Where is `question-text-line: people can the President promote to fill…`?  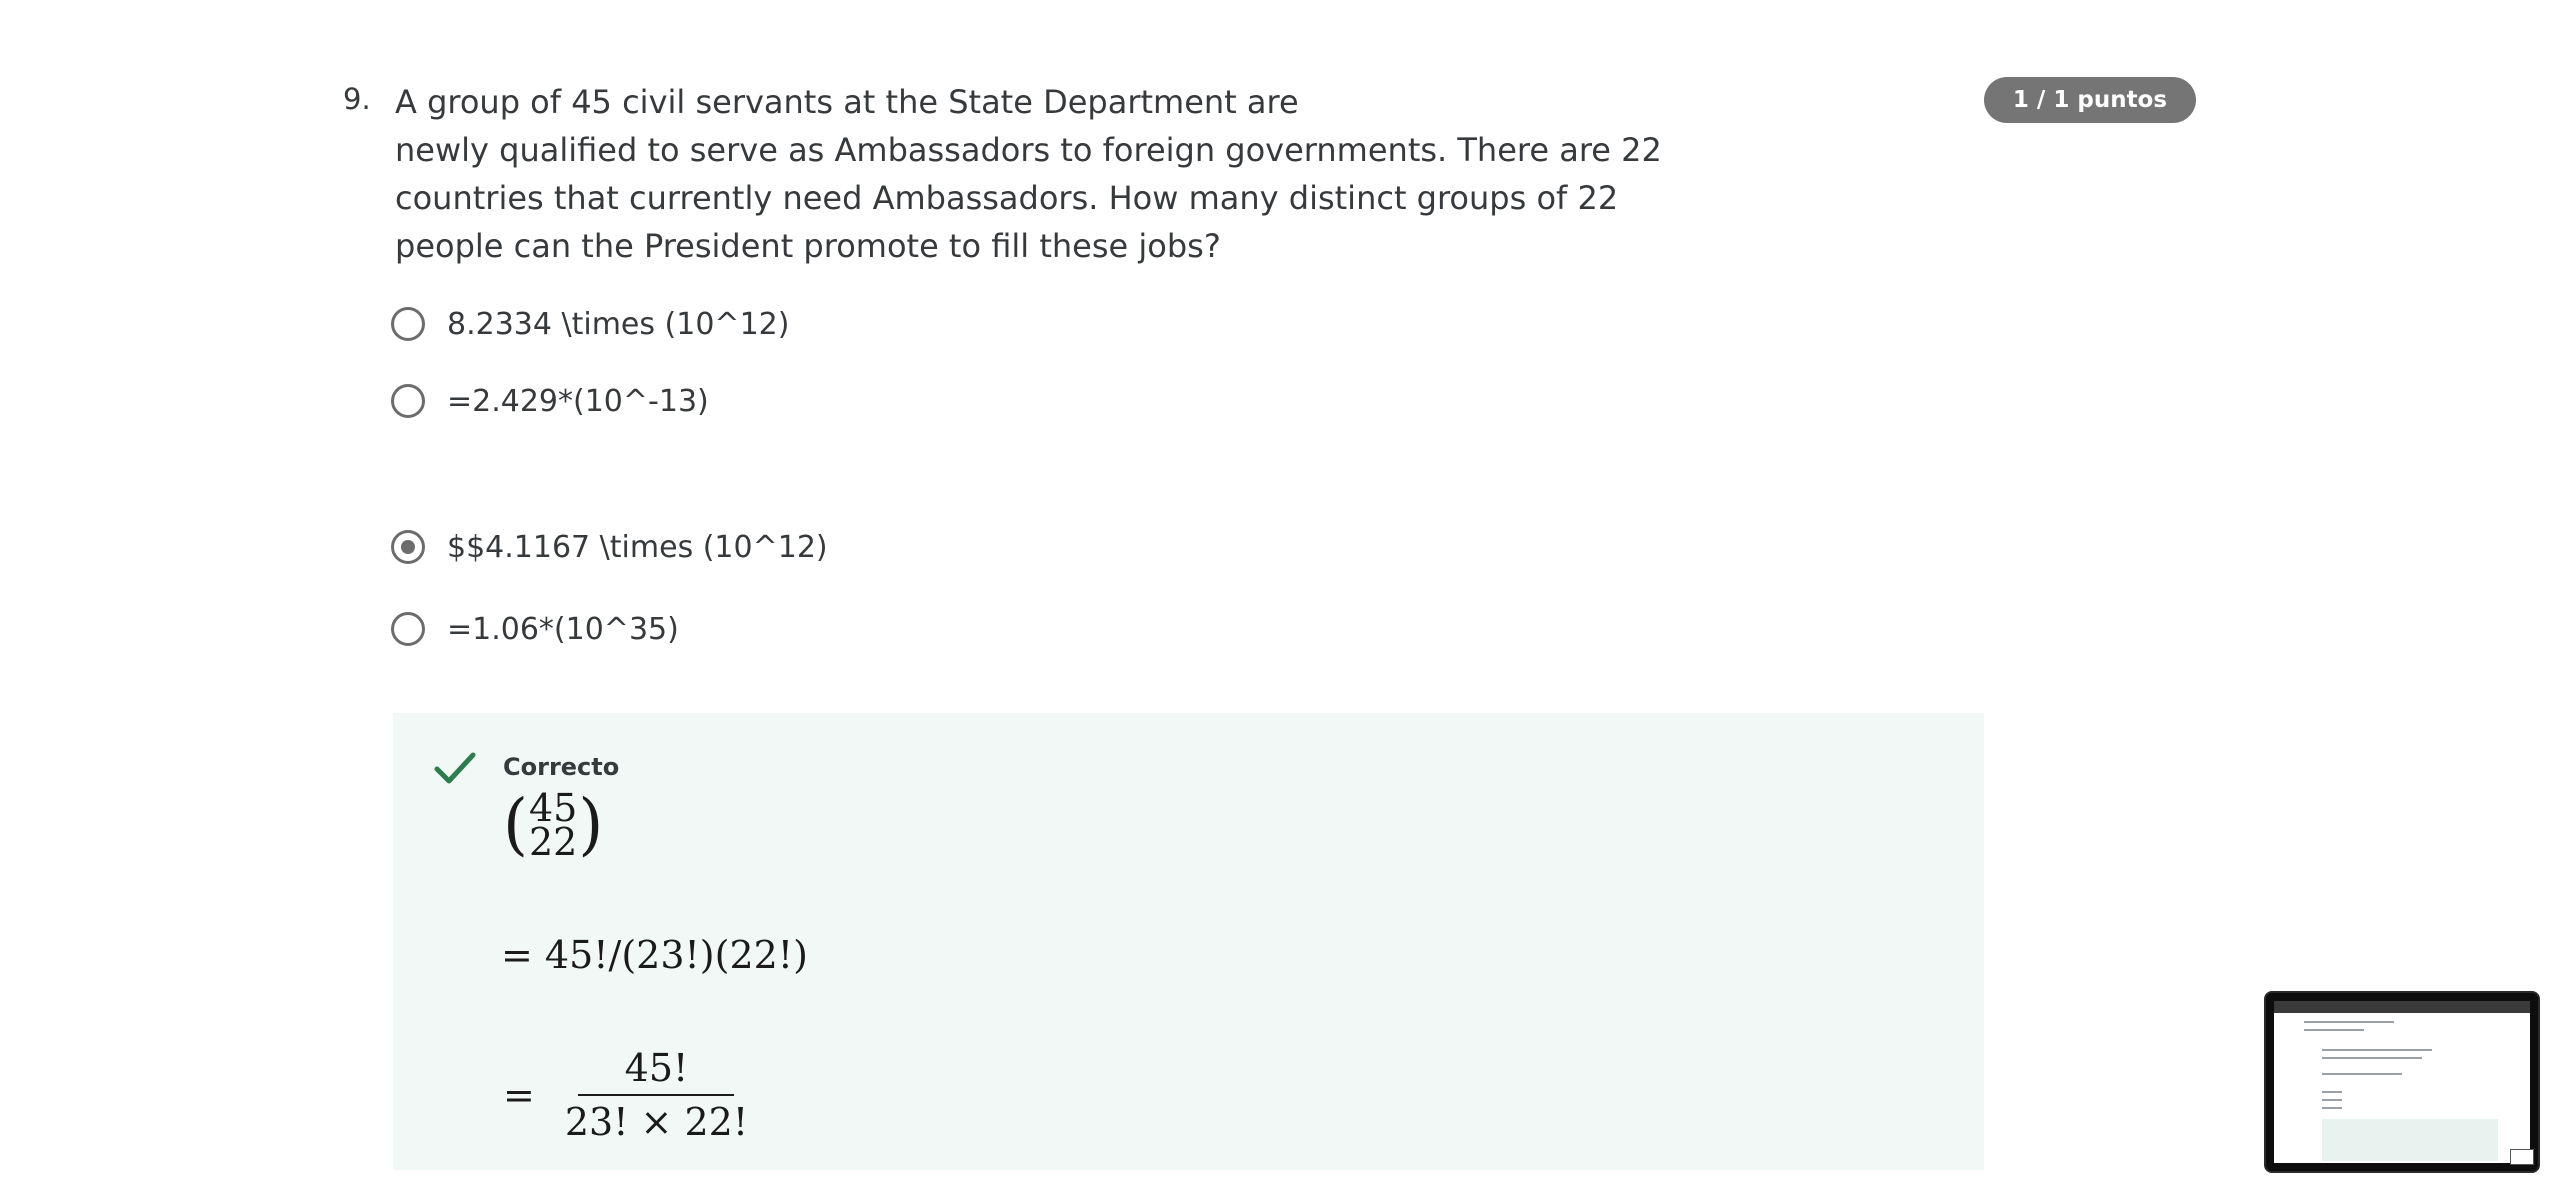
question-text-line: people can the President promote to fill… is located at coordinates (808, 246).